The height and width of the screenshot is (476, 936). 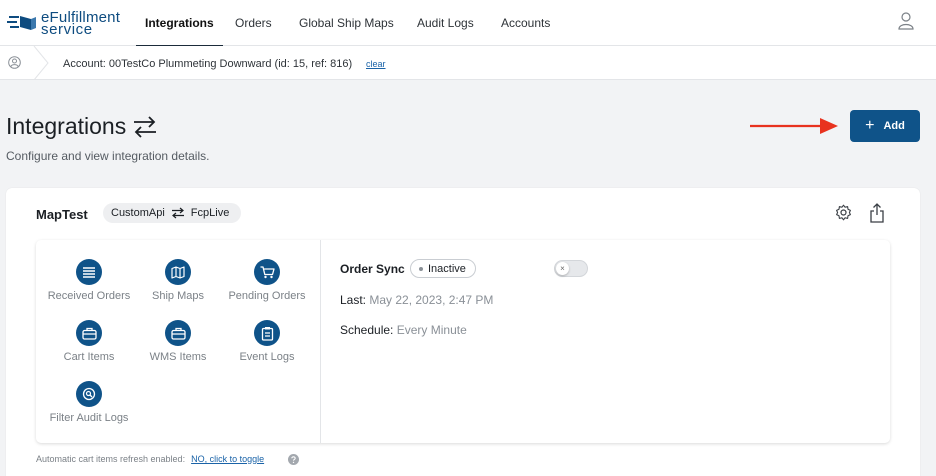 I want to click on breadcrumb-separator, so click(x=41, y=63).